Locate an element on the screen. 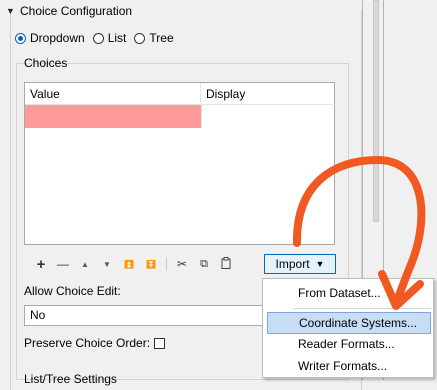 The height and width of the screenshot is (390, 437). section-title: Choice Configuration is located at coordinates (76, 11).